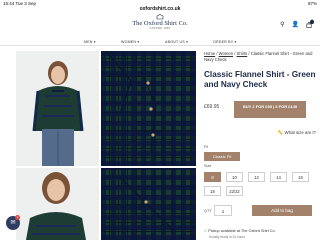 This screenshot has width=320, height=240. Describe the element at coordinates (282, 210) in the screenshot. I see `add-to-bag-button: Add to bag` at that location.